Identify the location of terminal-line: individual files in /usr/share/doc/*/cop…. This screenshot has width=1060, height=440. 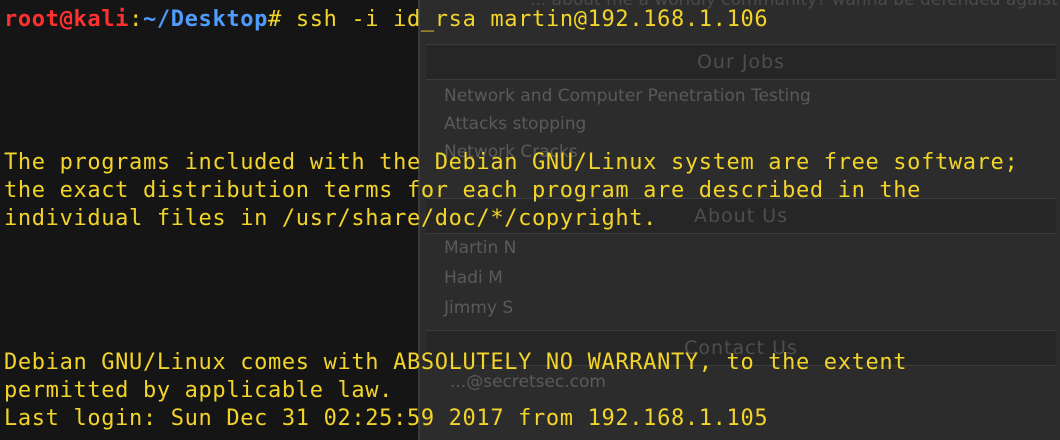
(331, 218).